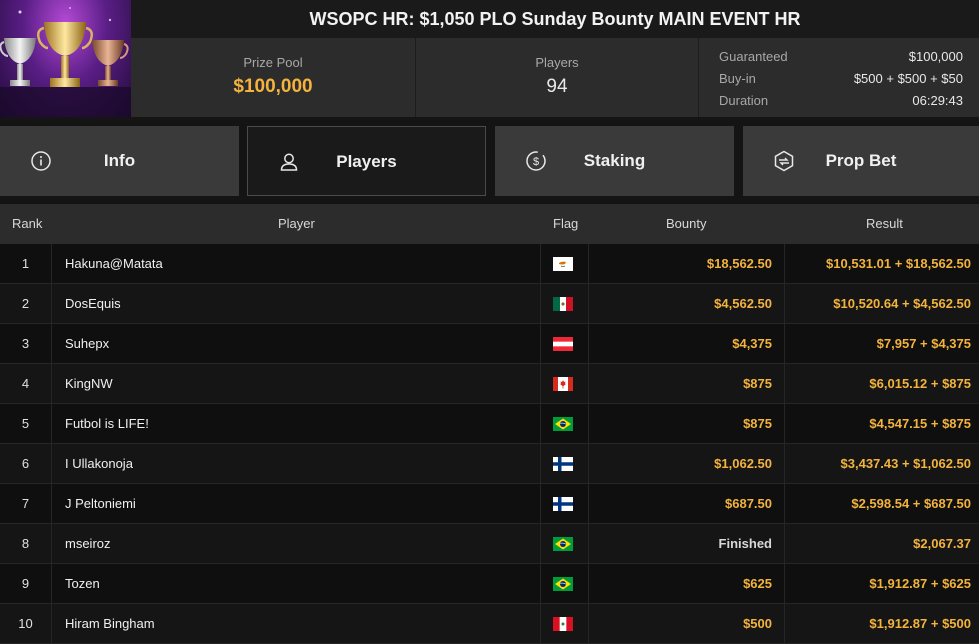 The height and width of the screenshot is (644, 979). What do you see at coordinates (26, 384) in the screenshot?
I see `rank-cell: 4` at bounding box center [26, 384].